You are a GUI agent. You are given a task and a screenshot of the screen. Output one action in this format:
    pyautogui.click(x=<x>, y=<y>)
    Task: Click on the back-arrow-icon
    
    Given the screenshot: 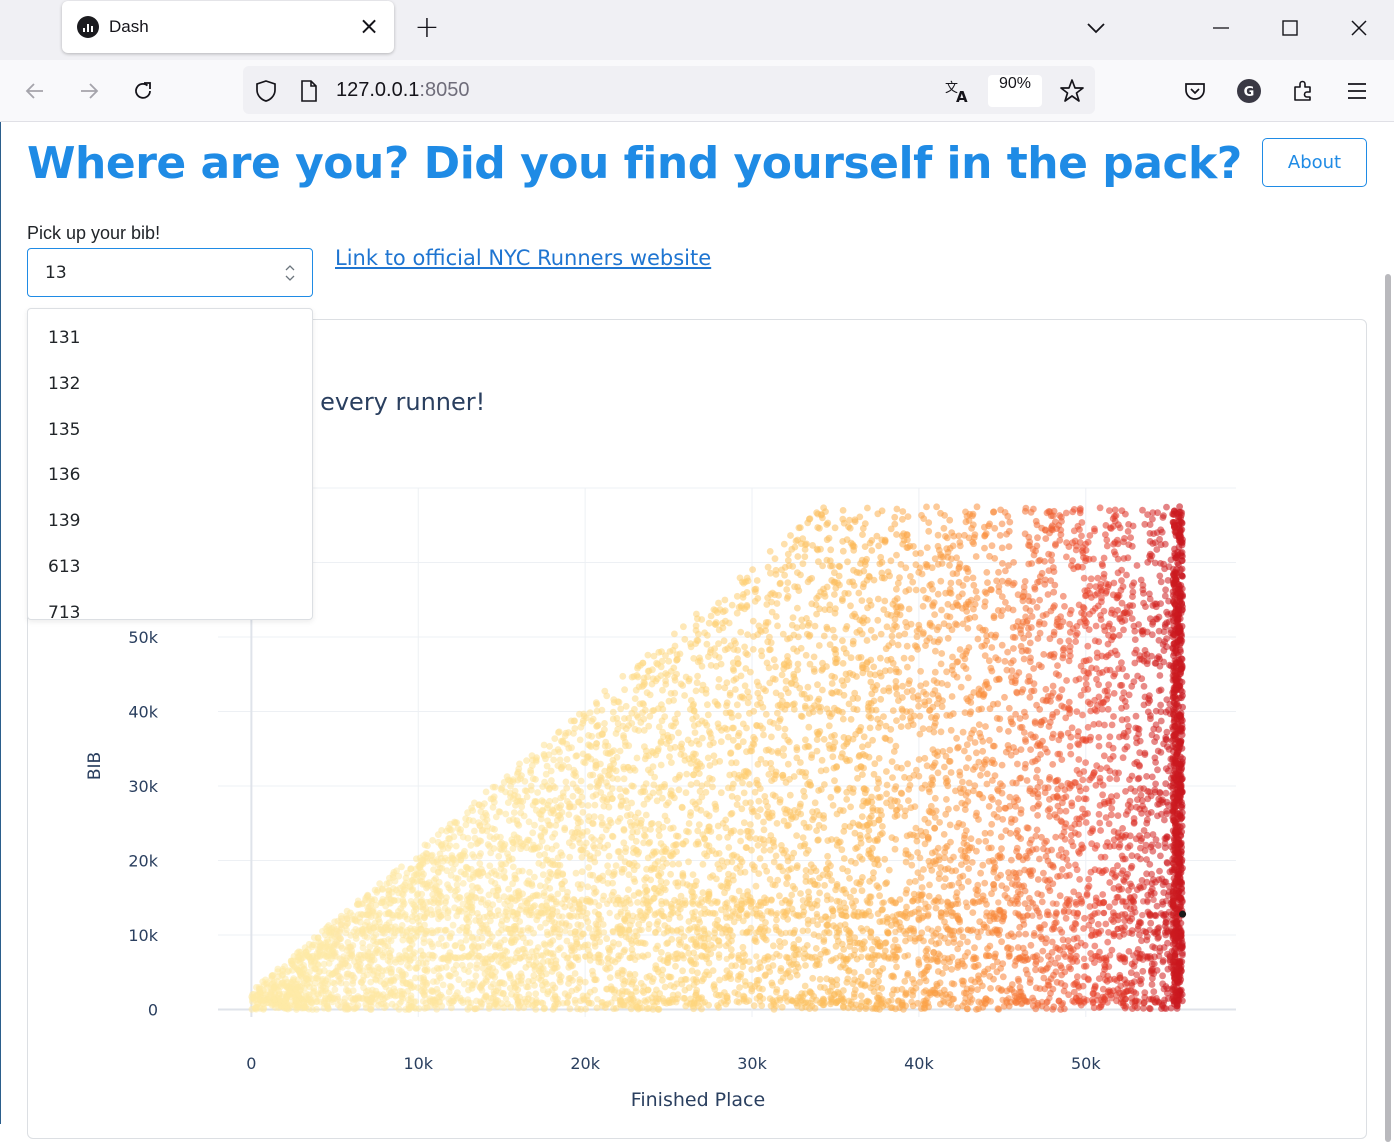 What is the action you would take?
    pyautogui.click(x=35, y=91)
    